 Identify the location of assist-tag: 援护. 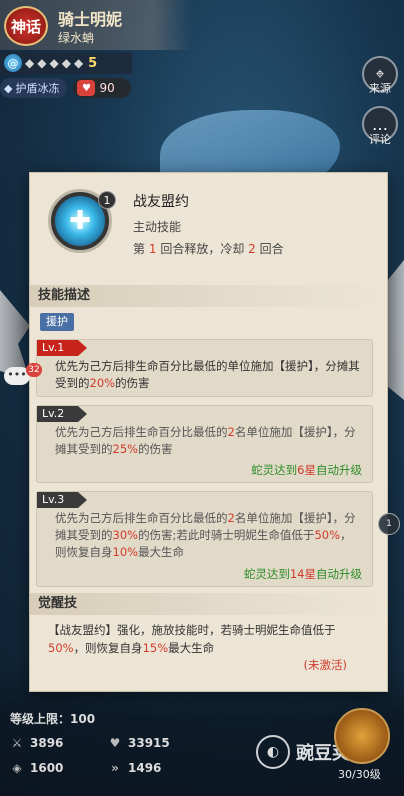
(57, 322).